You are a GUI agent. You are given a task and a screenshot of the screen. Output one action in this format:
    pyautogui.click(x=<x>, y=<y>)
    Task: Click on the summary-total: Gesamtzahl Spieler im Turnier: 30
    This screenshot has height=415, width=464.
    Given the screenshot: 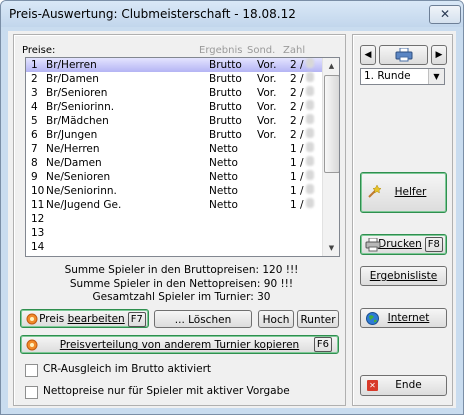 What is the action you would take?
    pyautogui.click(x=181, y=297)
    